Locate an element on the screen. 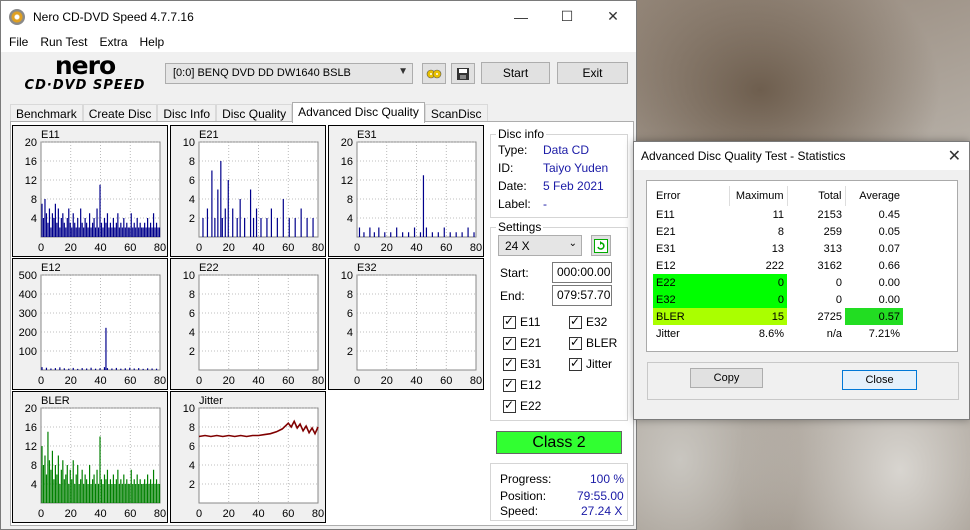 This screenshot has width=970, height=530. table-row: E32 0 0 0.00 is located at coordinates (778, 299).